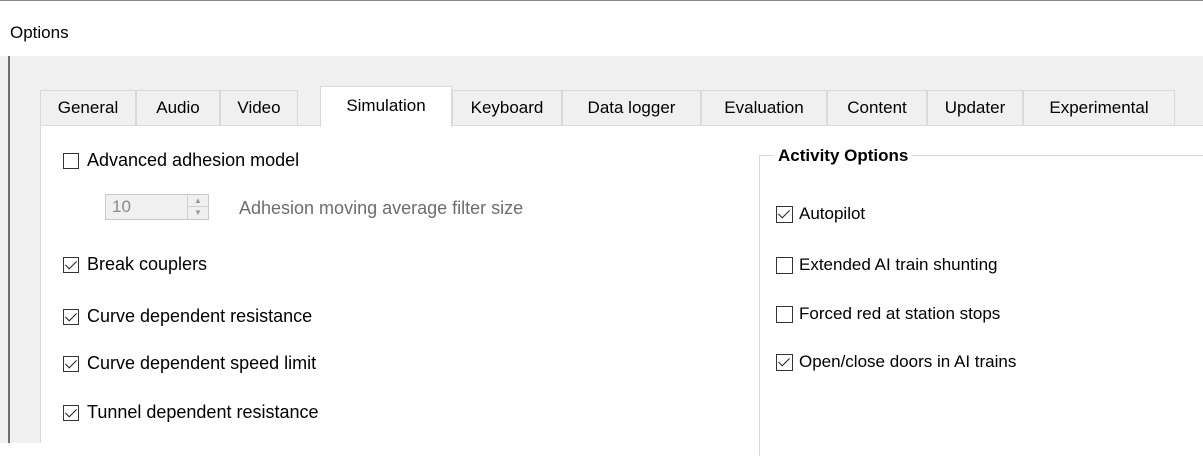 This screenshot has height=456, width=1203. I want to click on adhesion-filter-label: Adhesion moving average filter size, so click(381, 208).